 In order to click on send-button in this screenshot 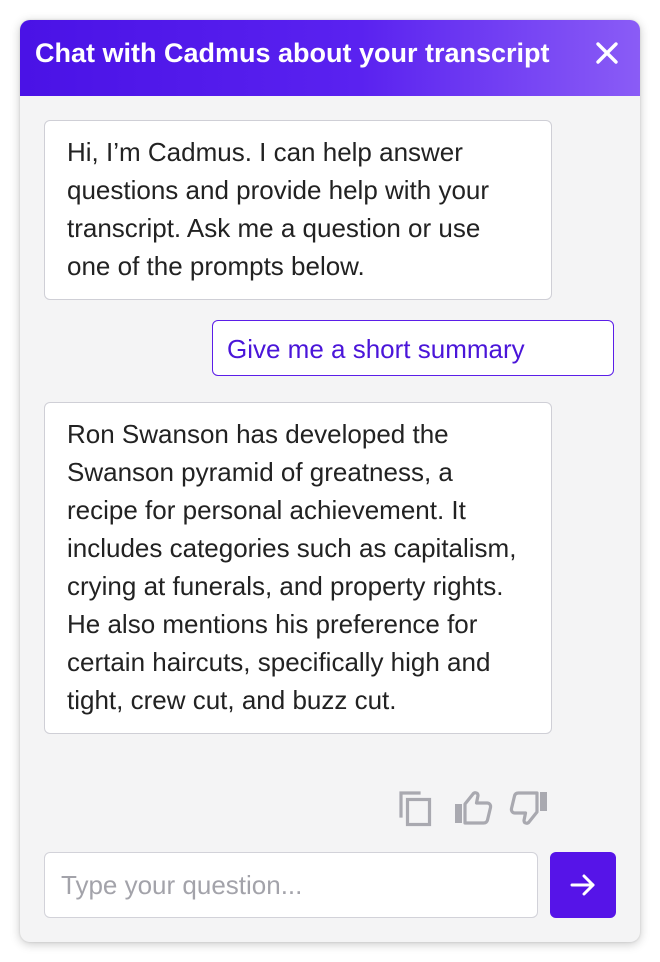, I will do `click(583, 885)`.